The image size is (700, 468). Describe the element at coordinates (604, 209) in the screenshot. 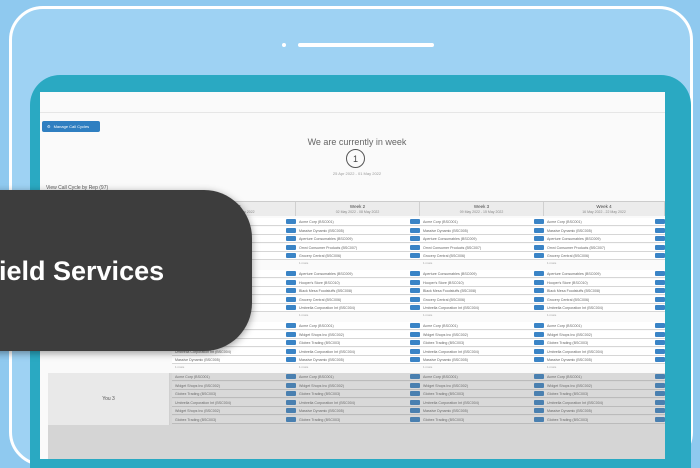

I see `week-4-head: Week 4 16 May 2022 - 22 May 2022` at that location.